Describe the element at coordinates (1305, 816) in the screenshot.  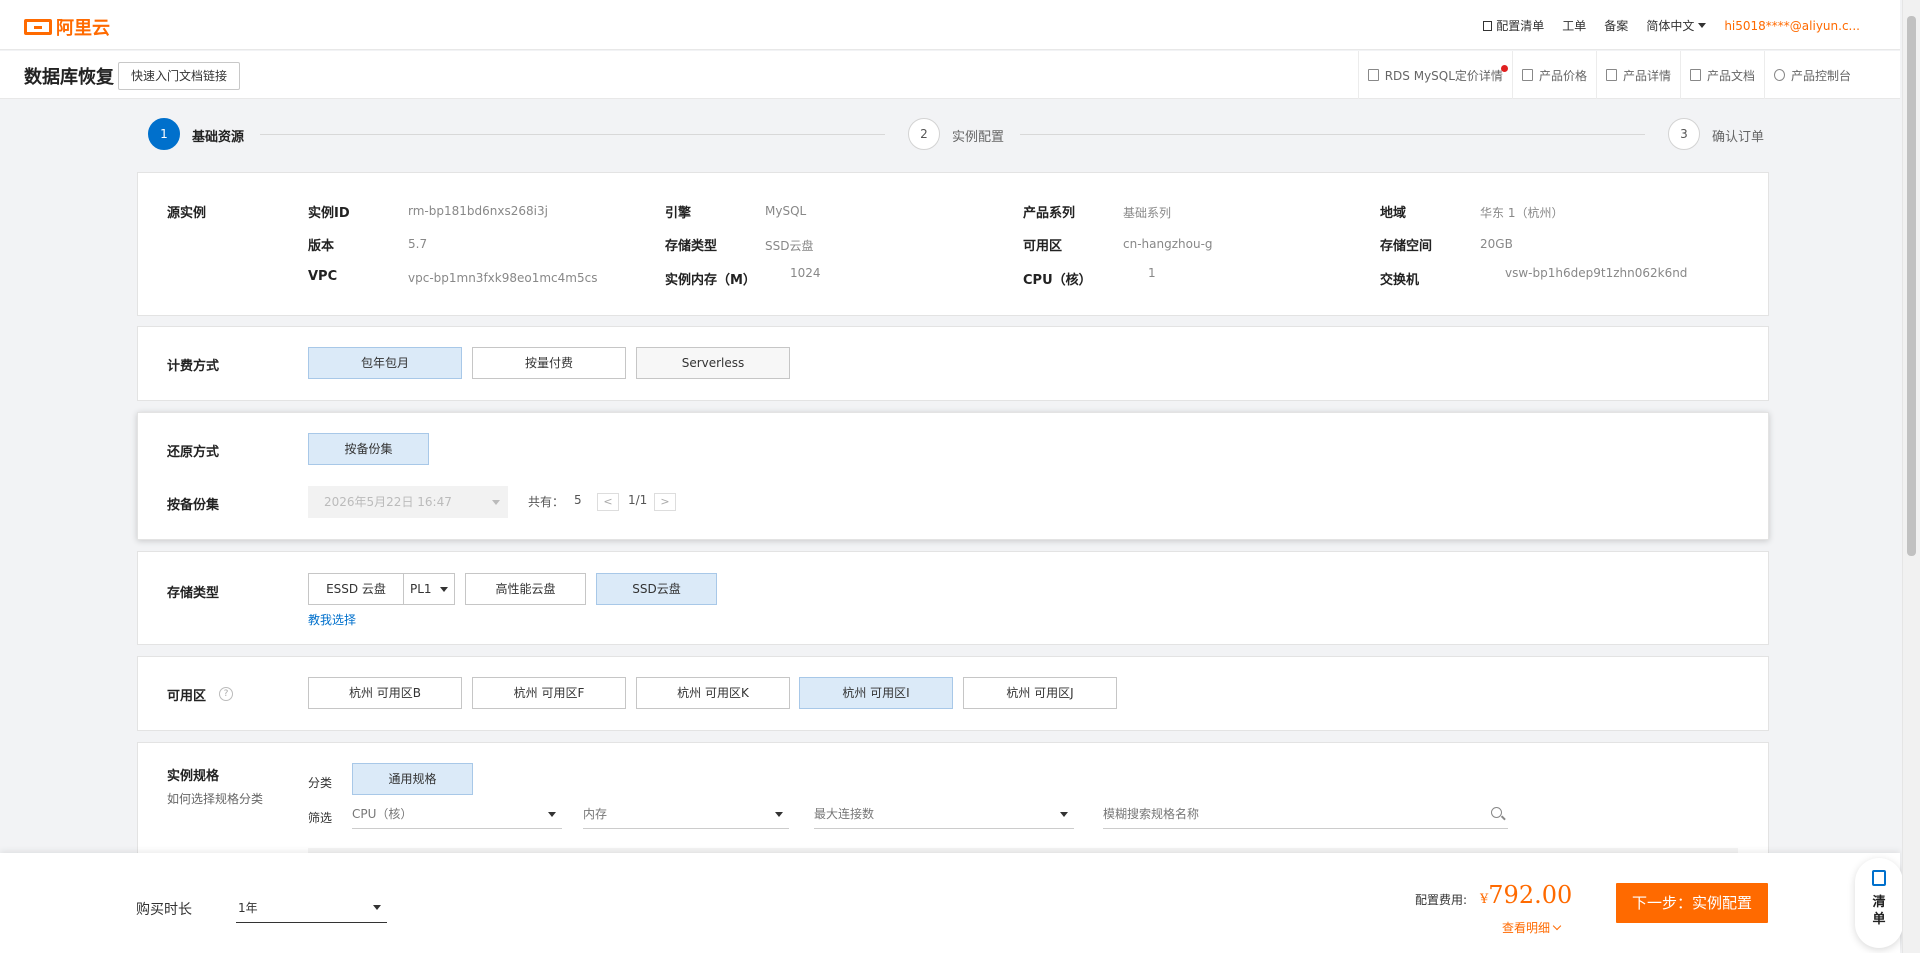
I see `spec-search-input: 模糊搜索规格名称` at that location.